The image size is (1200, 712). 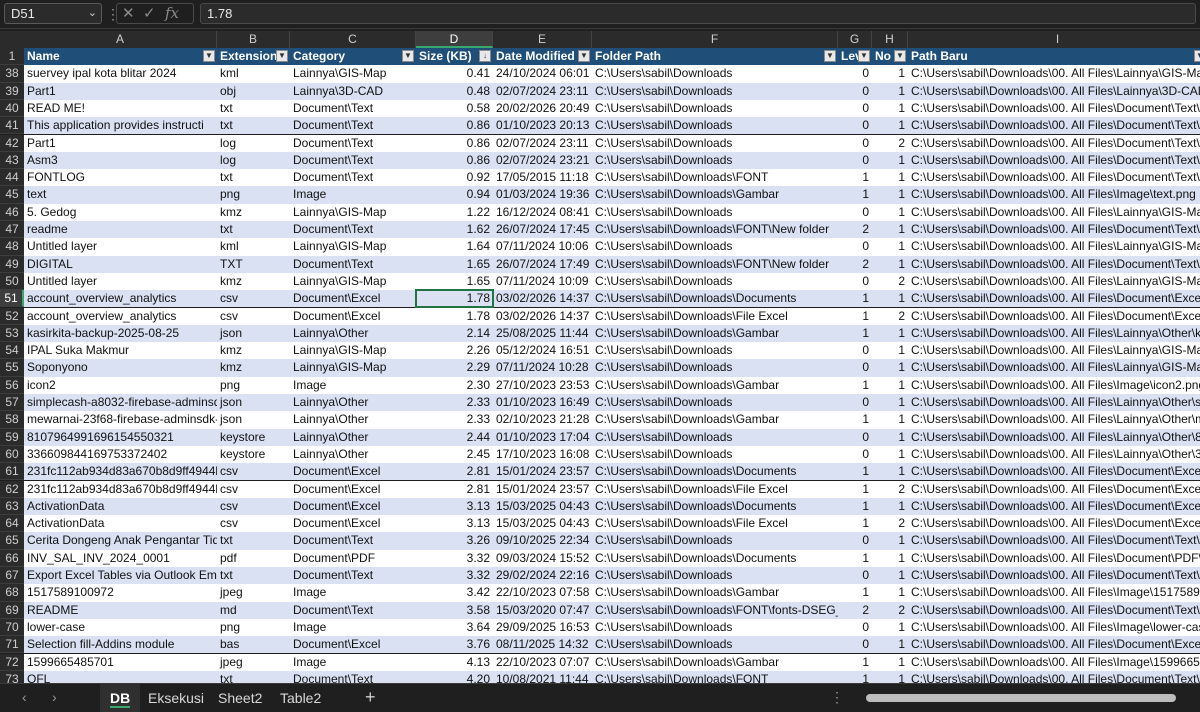 What do you see at coordinates (253, 454) in the screenshot?
I see `cell: keystore` at bounding box center [253, 454].